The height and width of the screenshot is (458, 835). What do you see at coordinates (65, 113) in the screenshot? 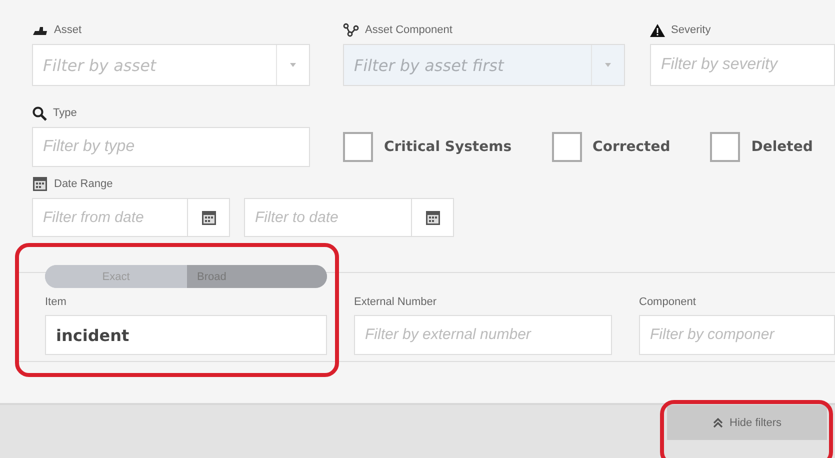
I see `field-label: Type` at bounding box center [65, 113].